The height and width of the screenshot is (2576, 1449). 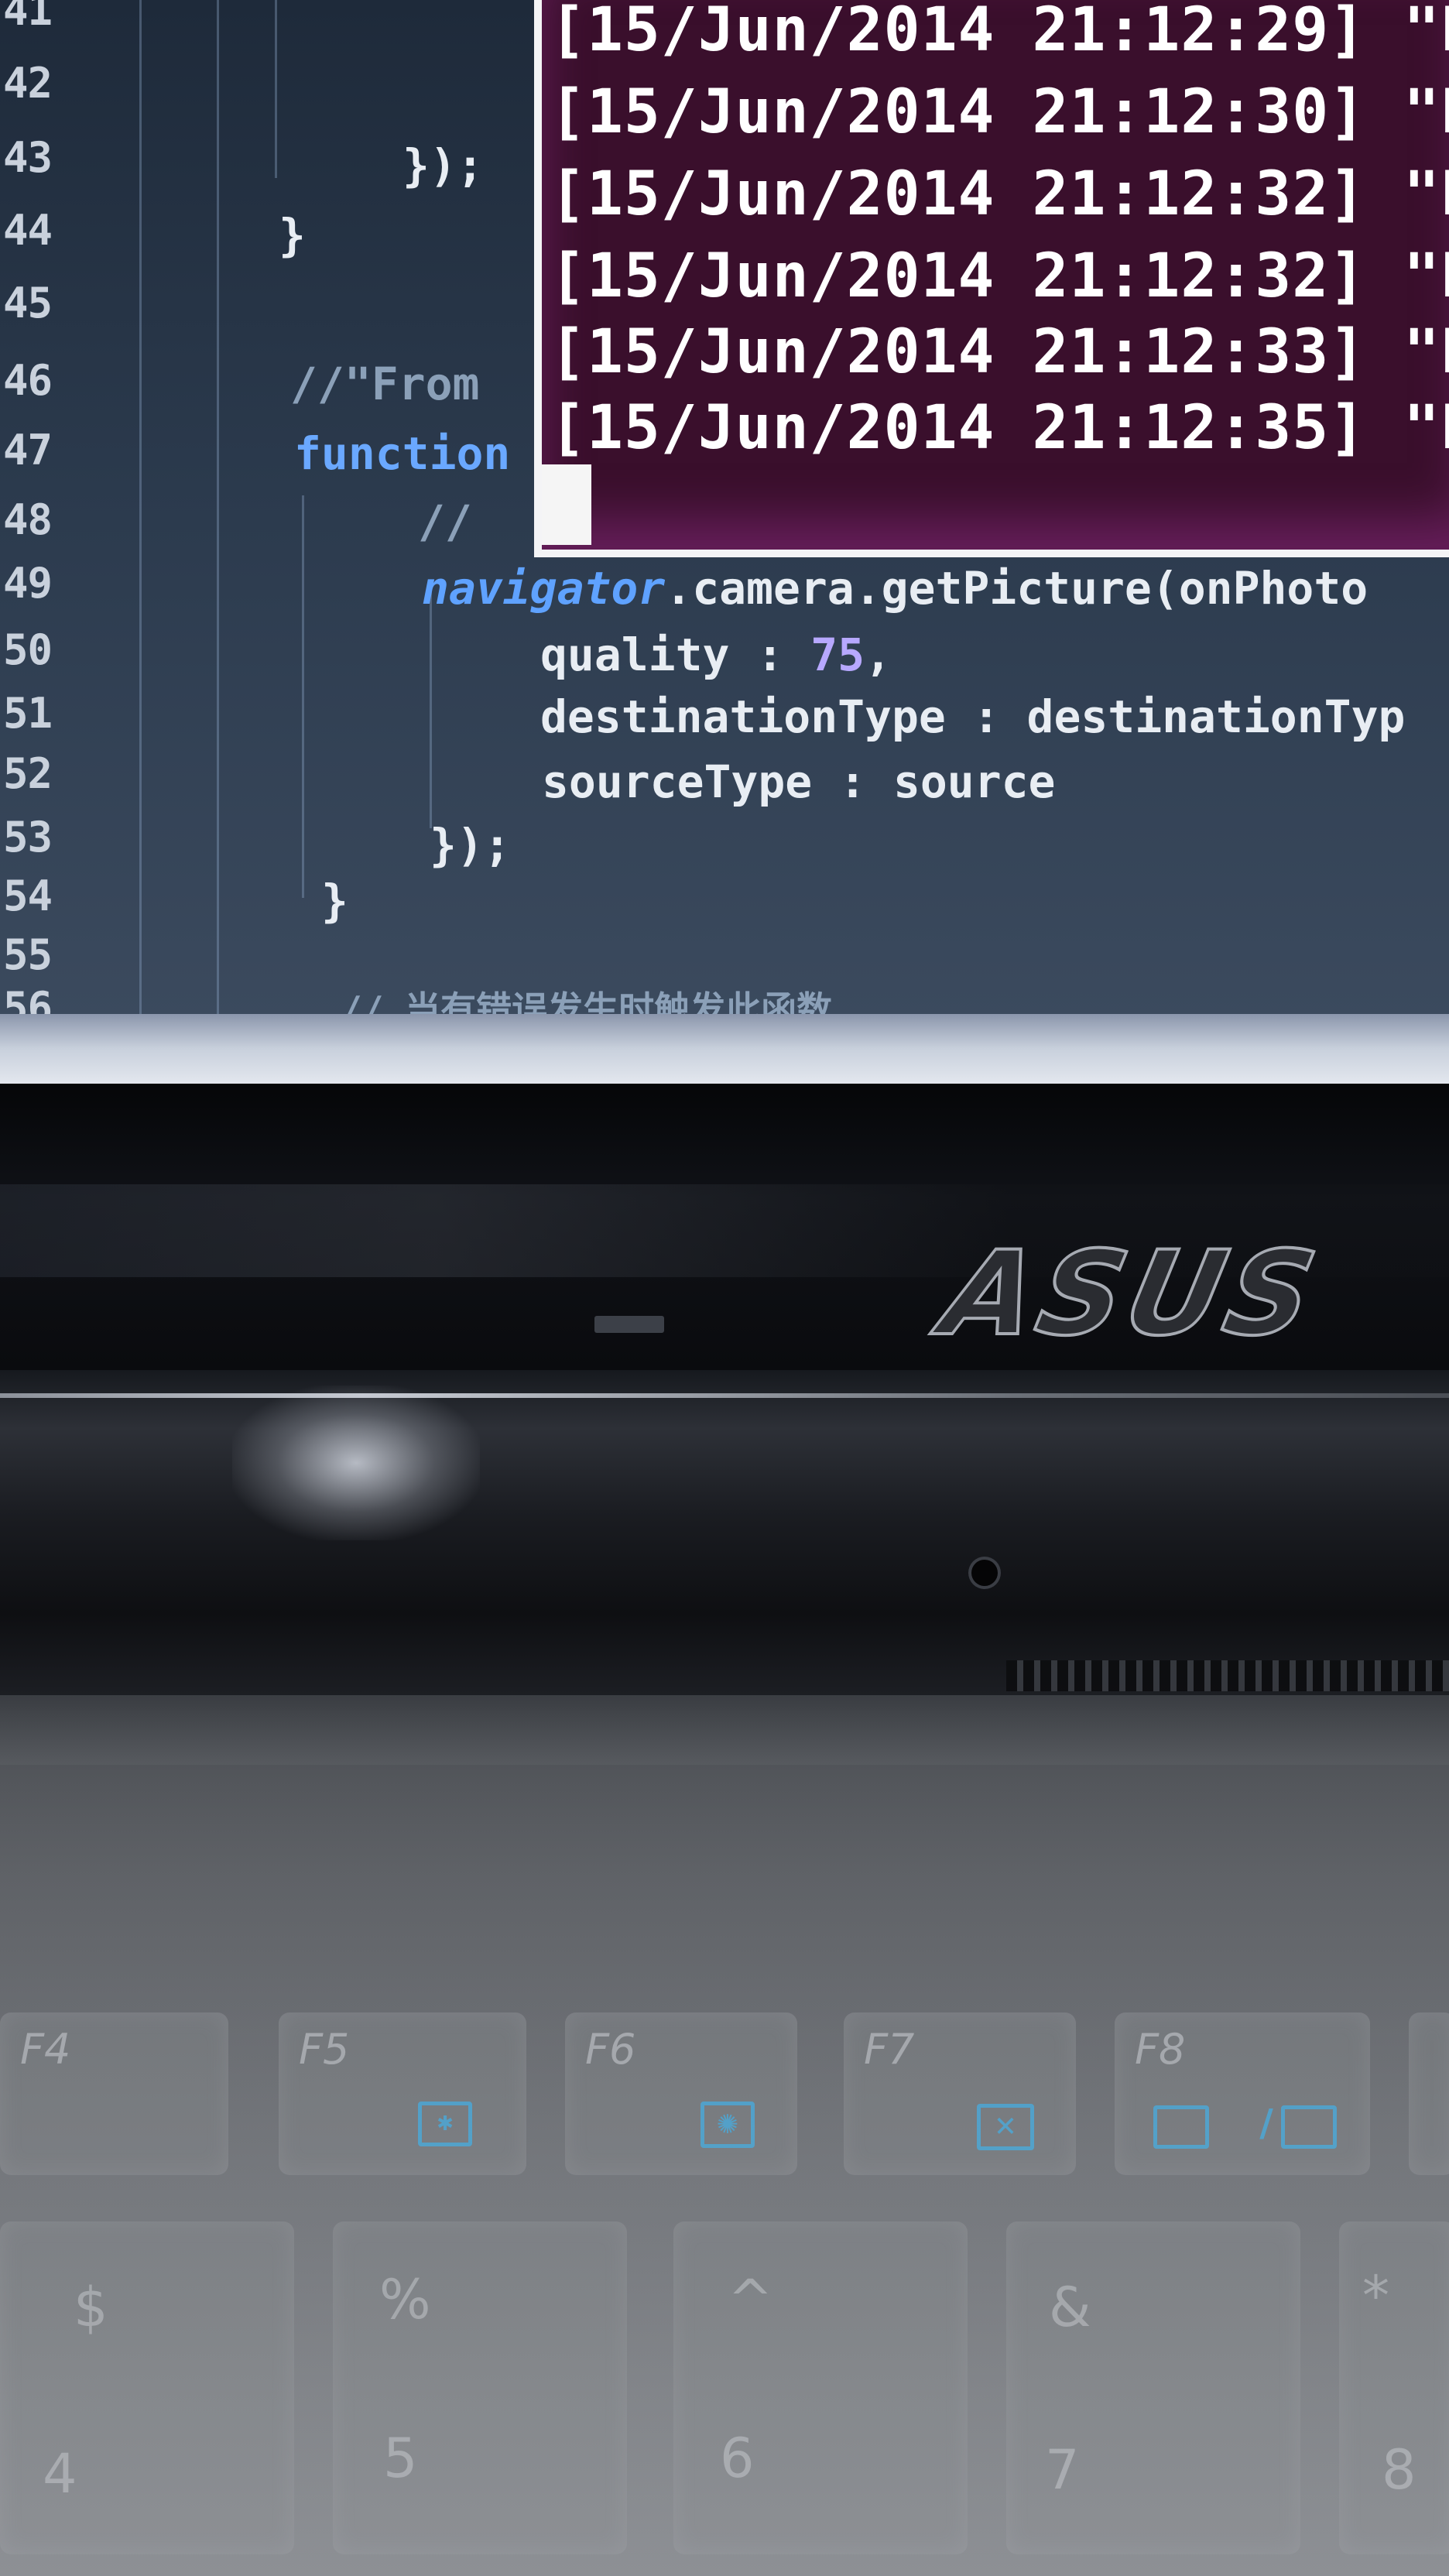 What do you see at coordinates (544, 588) in the screenshot?
I see `code-token-navigator: navigator` at bounding box center [544, 588].